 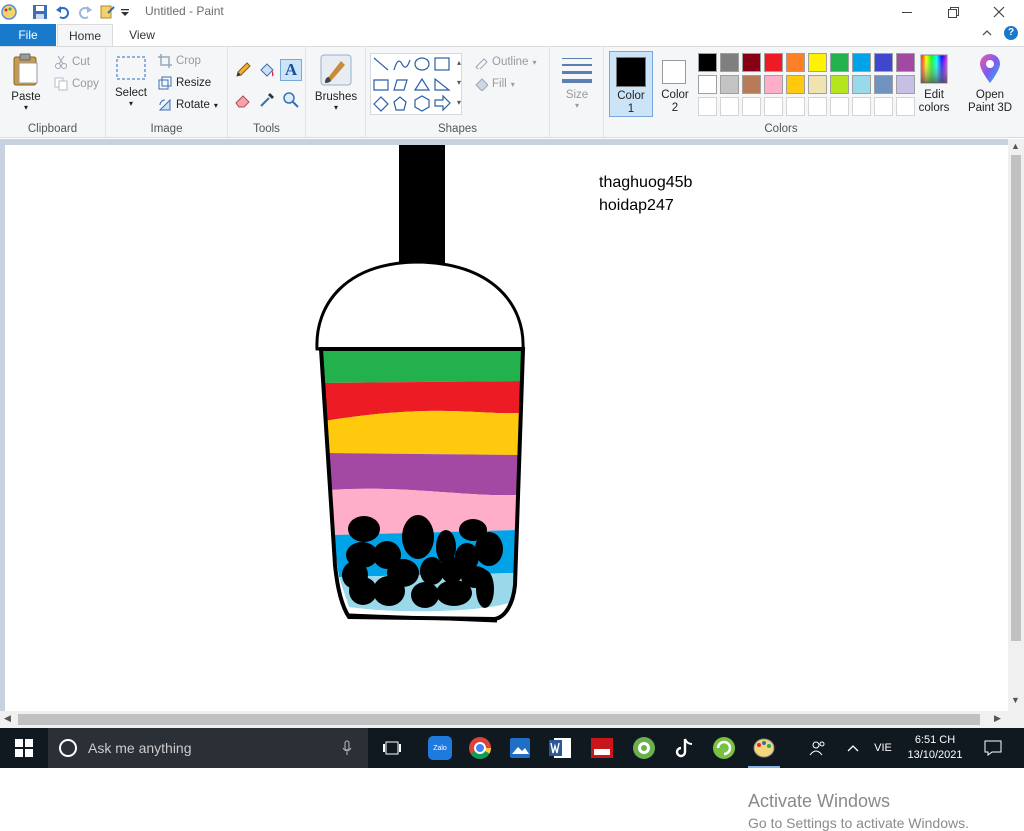 What do you see at coordinates (267, 71) in the screenshot?
I see `fill-with-color-icon` at bounding box center [267, 71].